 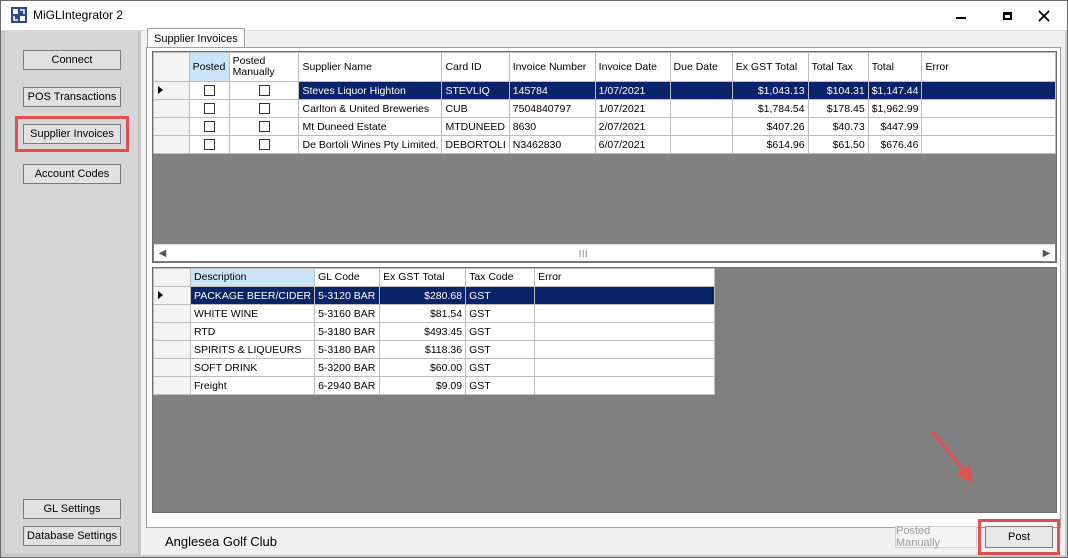 I want to click on connect-button: Connect, so click(x=72, y=60).